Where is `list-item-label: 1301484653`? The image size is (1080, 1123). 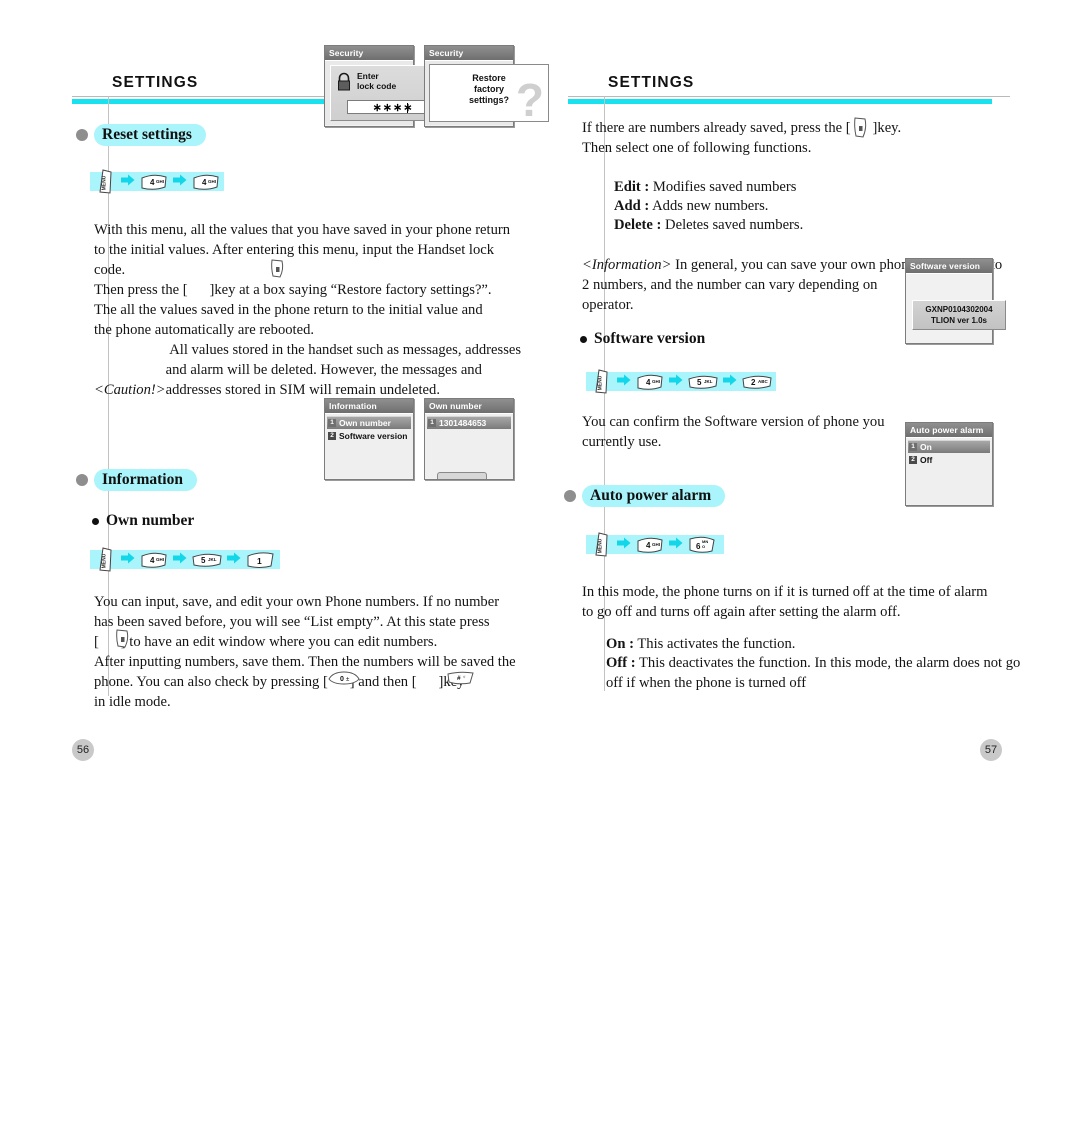
list-item-label: 1301484653 is located at coordinates (463, 423).